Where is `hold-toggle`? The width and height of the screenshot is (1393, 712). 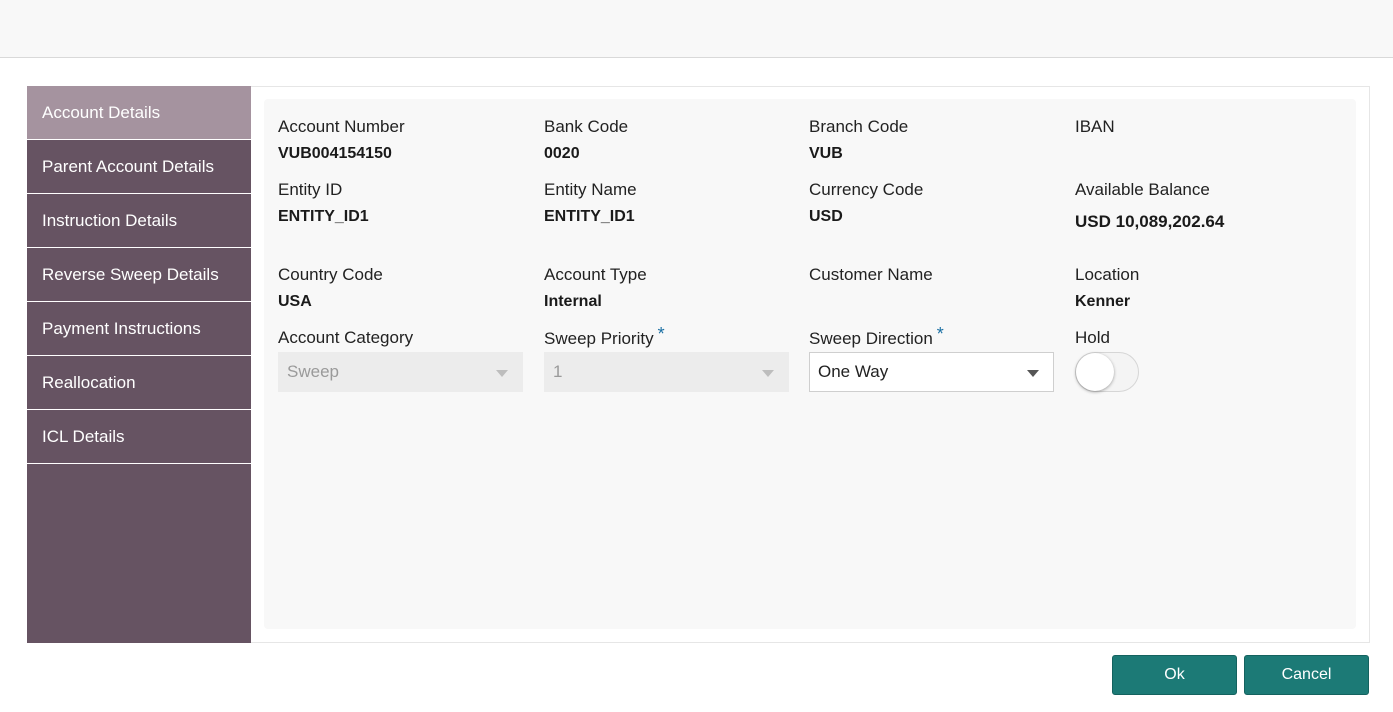 hold-toggle is located at coordinates (1107, 372).